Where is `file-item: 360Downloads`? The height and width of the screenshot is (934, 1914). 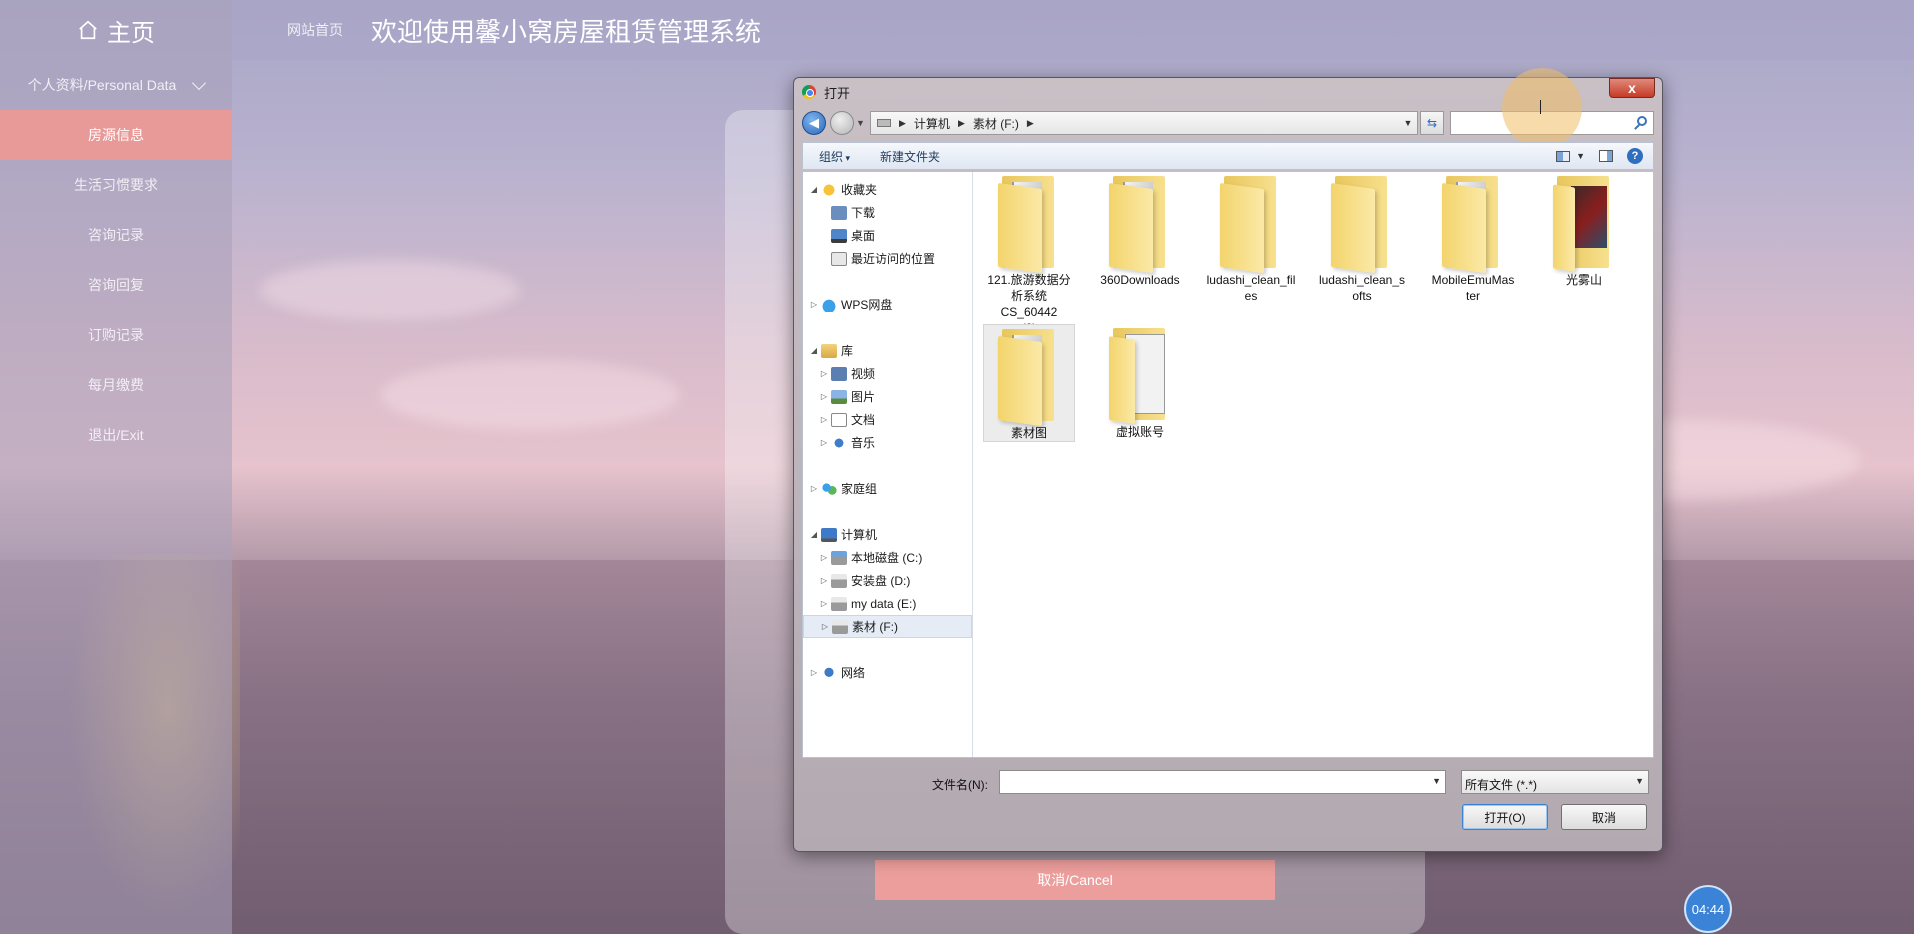
file-item: 360Downloads is located at coordinates (1140, 230).